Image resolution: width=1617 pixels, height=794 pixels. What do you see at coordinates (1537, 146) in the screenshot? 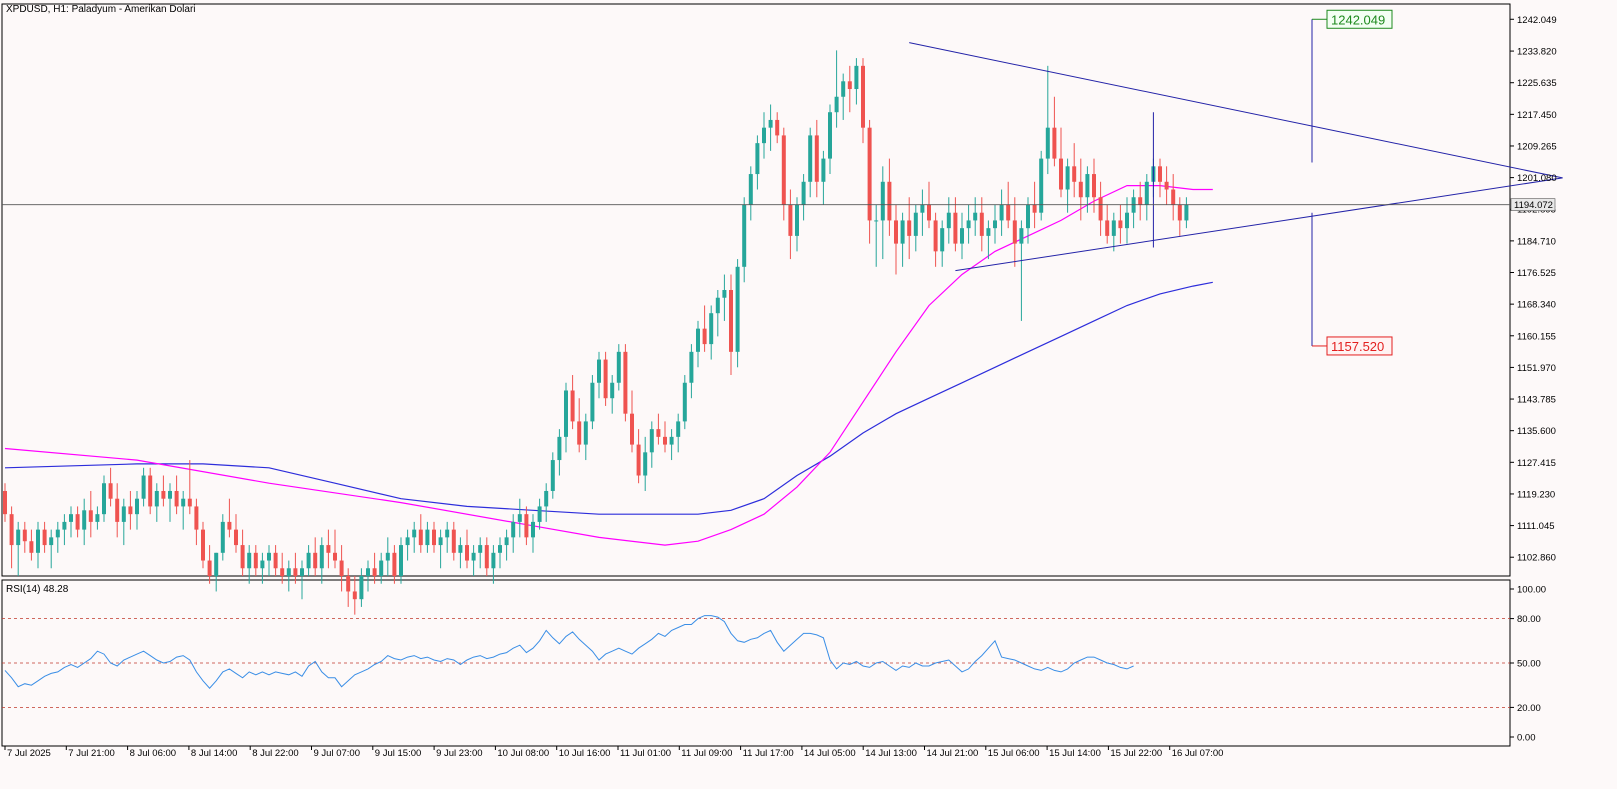
I see `price-axis-label: 1209.265` at bounding box center [1537, 146].